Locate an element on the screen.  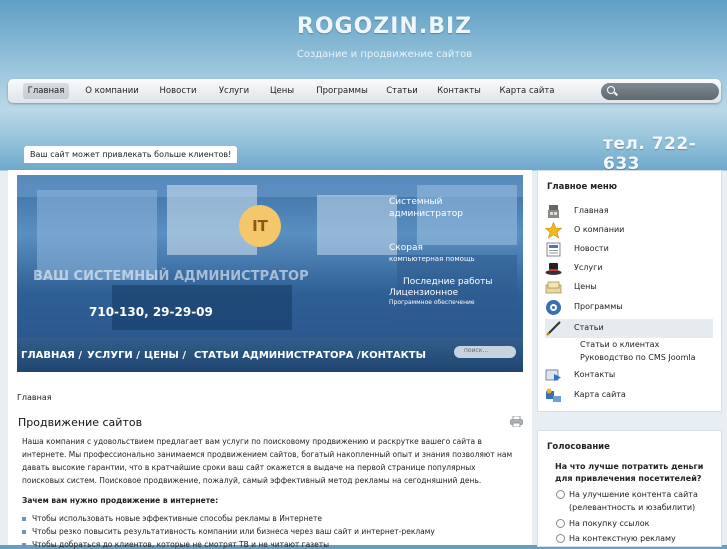
sitemap-icon is located at coordinates (553, 395).